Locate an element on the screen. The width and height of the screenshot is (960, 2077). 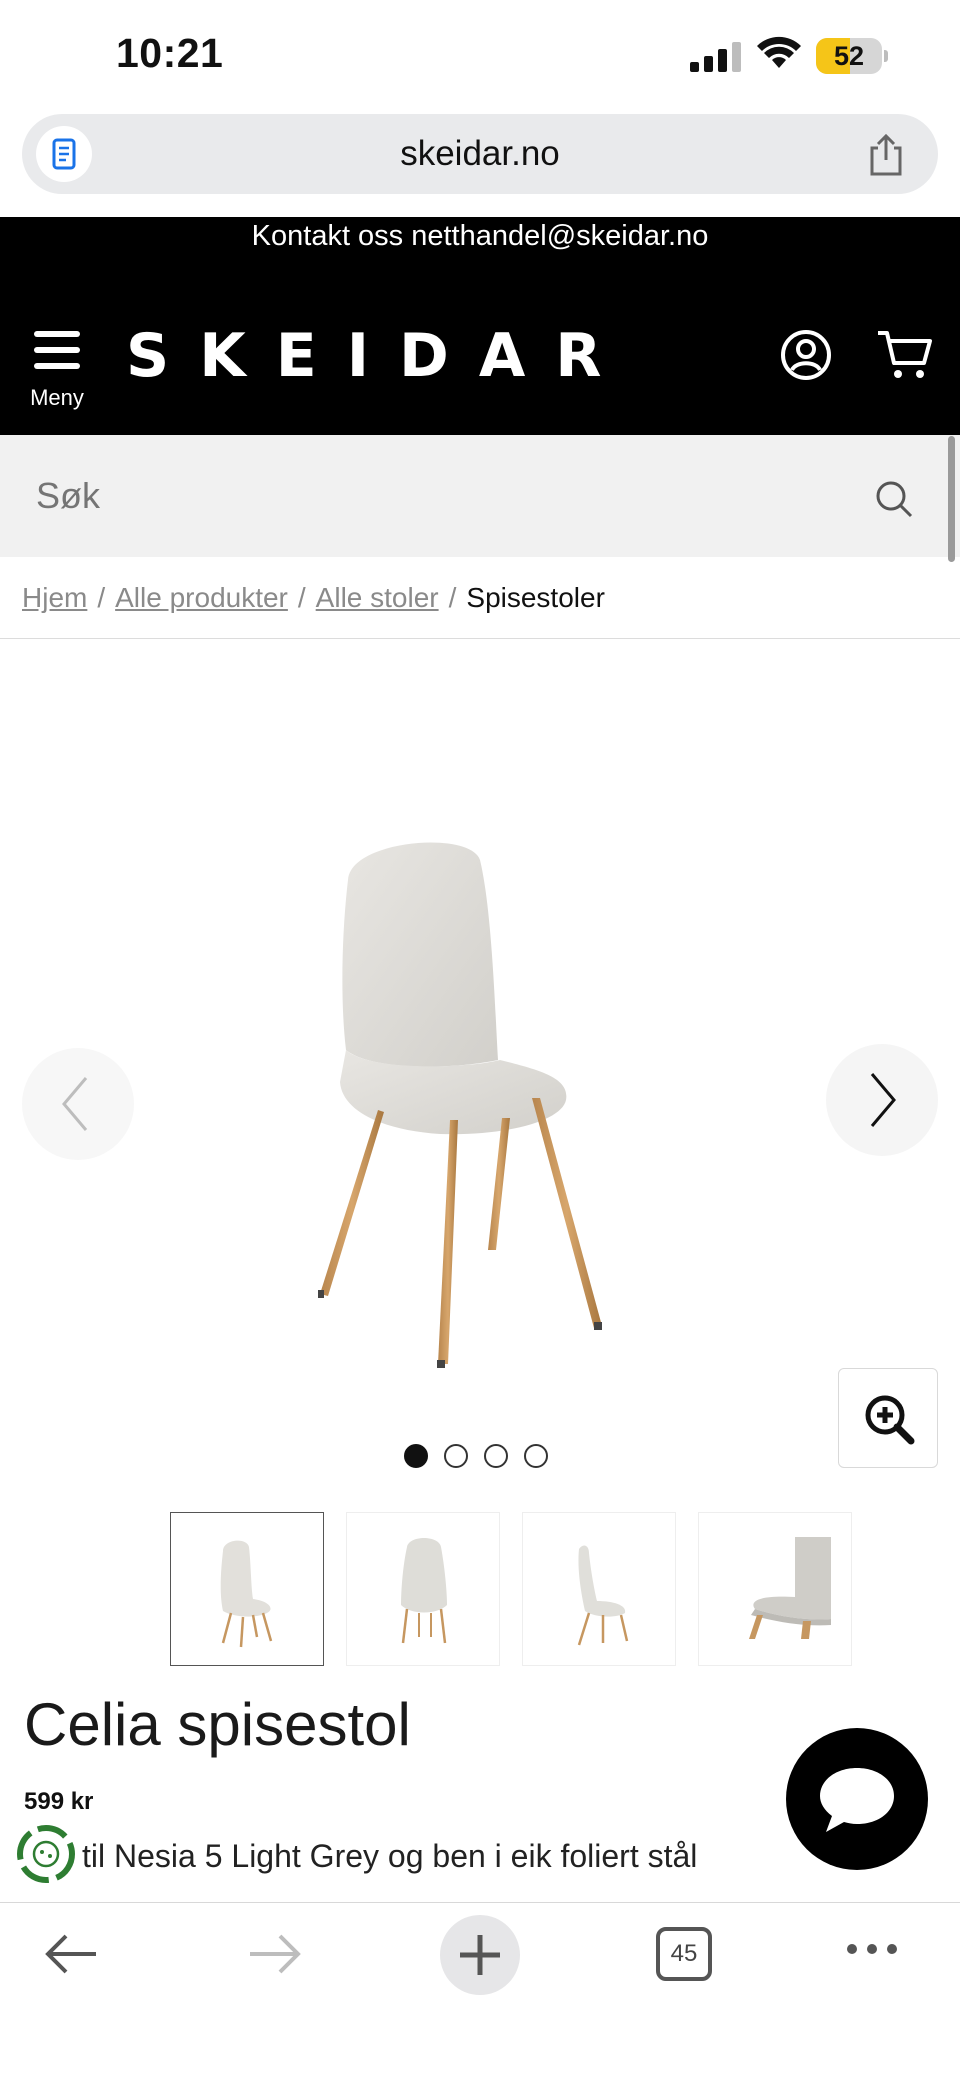
scrollbar is located at coordinates (951, 499).